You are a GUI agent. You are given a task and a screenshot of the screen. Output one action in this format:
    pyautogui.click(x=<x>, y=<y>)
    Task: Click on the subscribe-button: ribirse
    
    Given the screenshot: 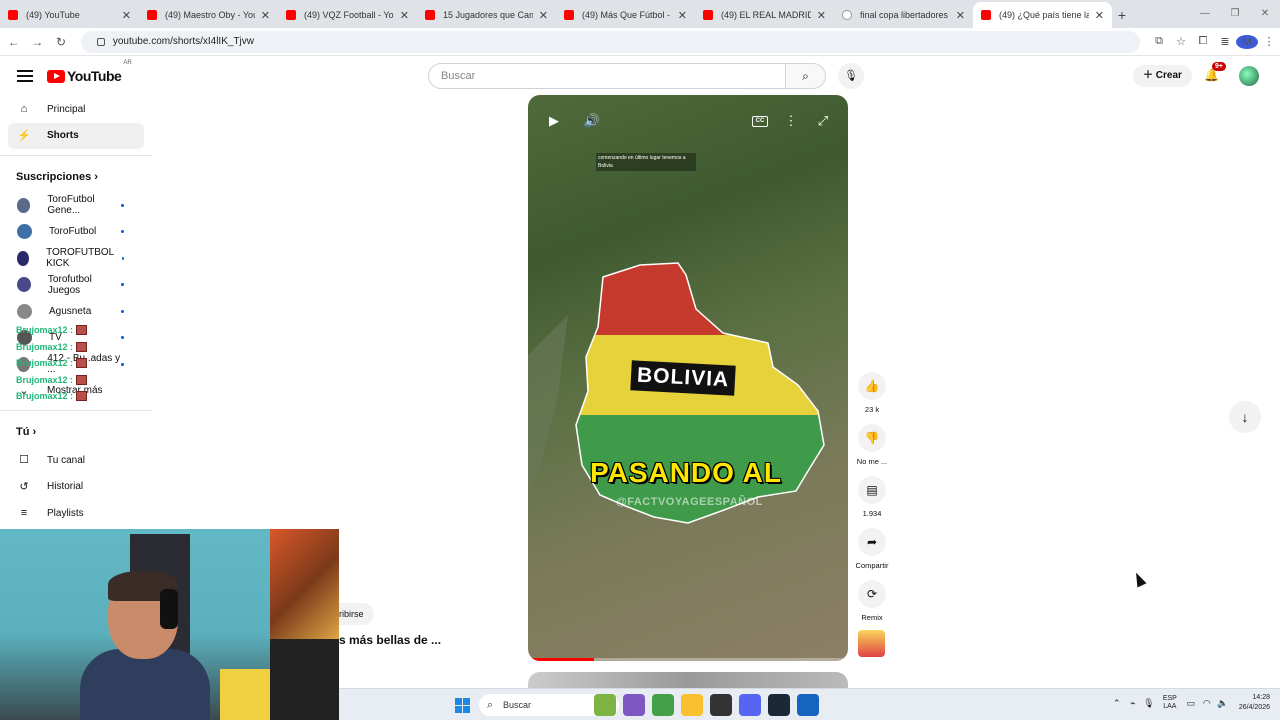 What is the action you would take?
    pyautogui.click(x=356, y=614)
    